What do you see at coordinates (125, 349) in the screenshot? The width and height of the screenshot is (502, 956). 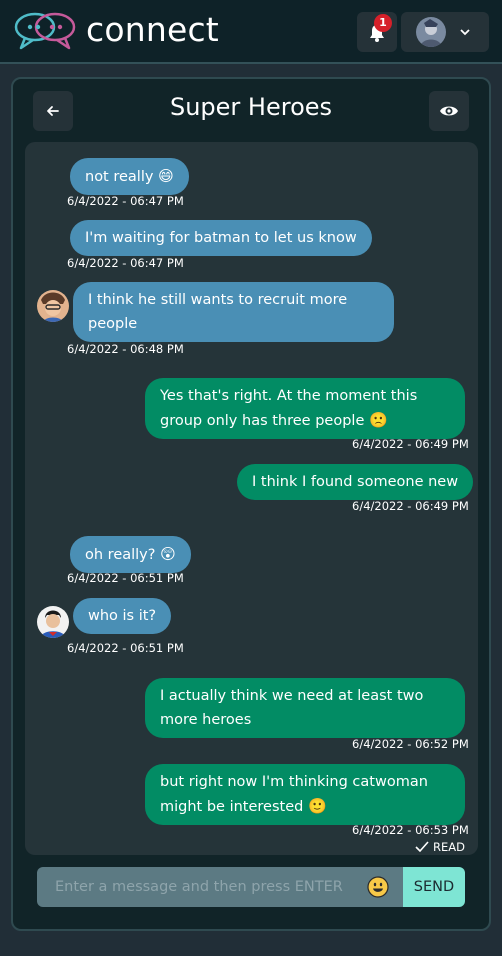 I see `message-timestamp: 6/4/2022 - 06:48 PM` at bounding box center [125, 349].